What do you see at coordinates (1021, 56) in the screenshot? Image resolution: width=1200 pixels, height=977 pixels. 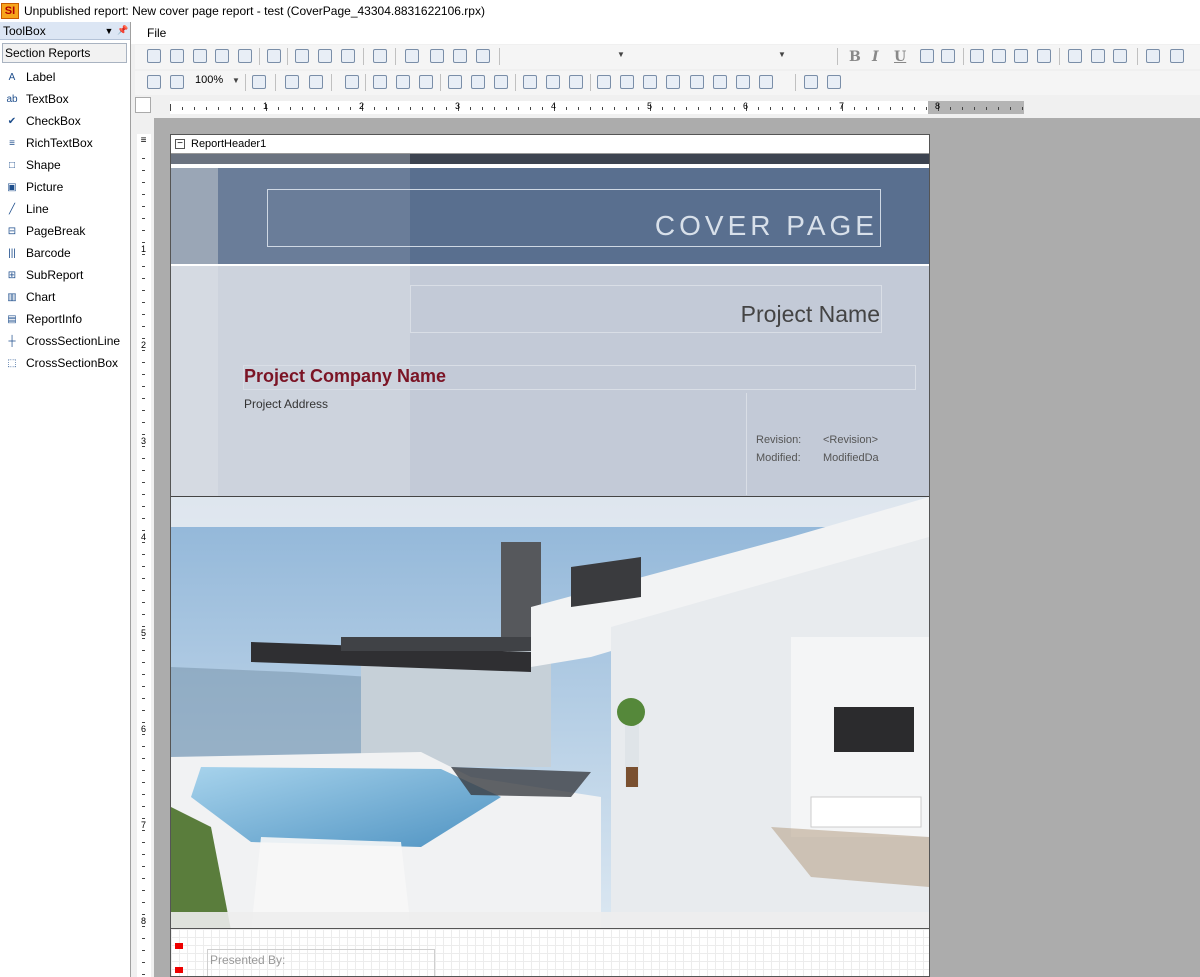 I see `align-right-icon` at bounding box center [1021, 56].